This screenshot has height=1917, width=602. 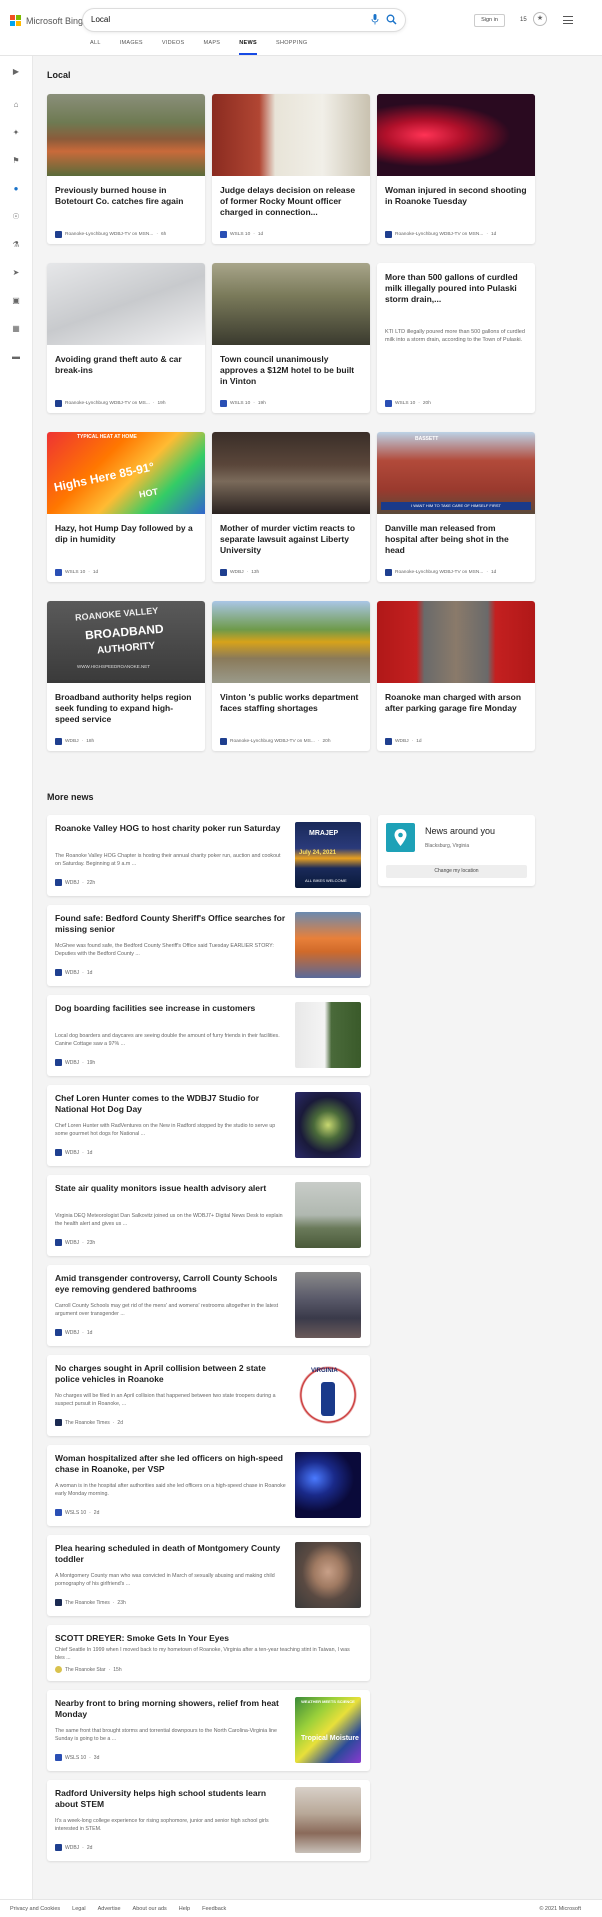 I want to click on tab-all: ALL, so click(x=95, y=47).